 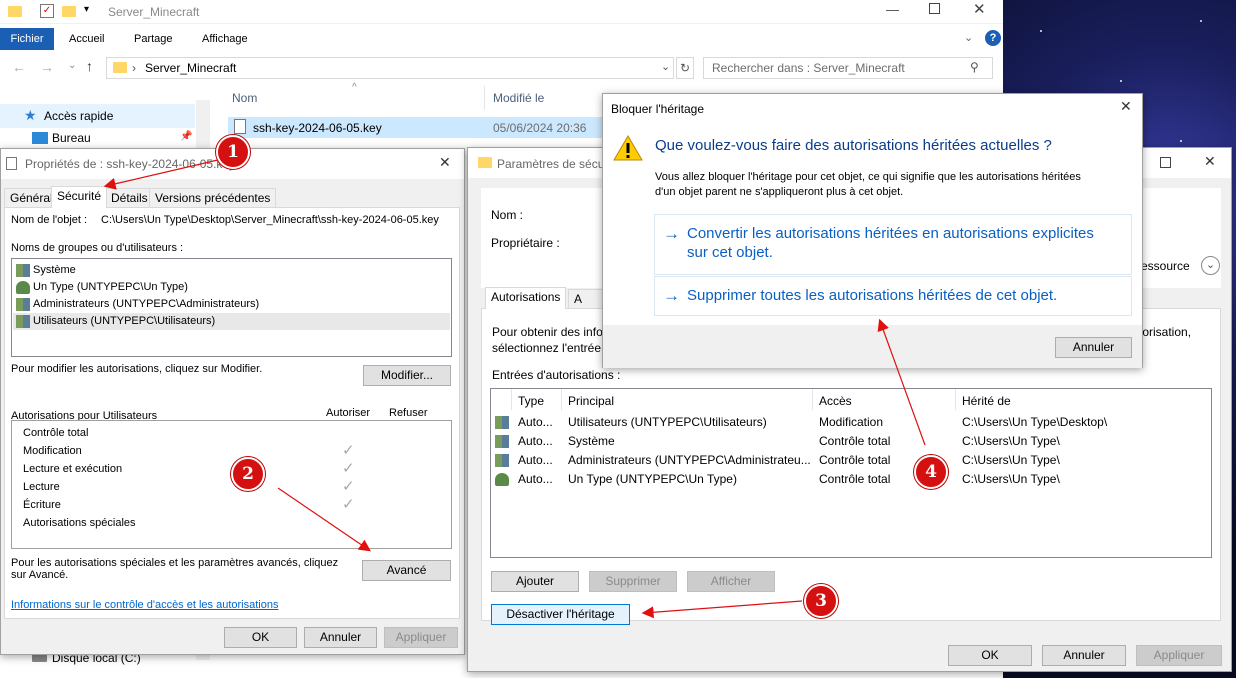 I want to click on nav-item-desktop: Bureau 📌, so click(x=97, y=139).